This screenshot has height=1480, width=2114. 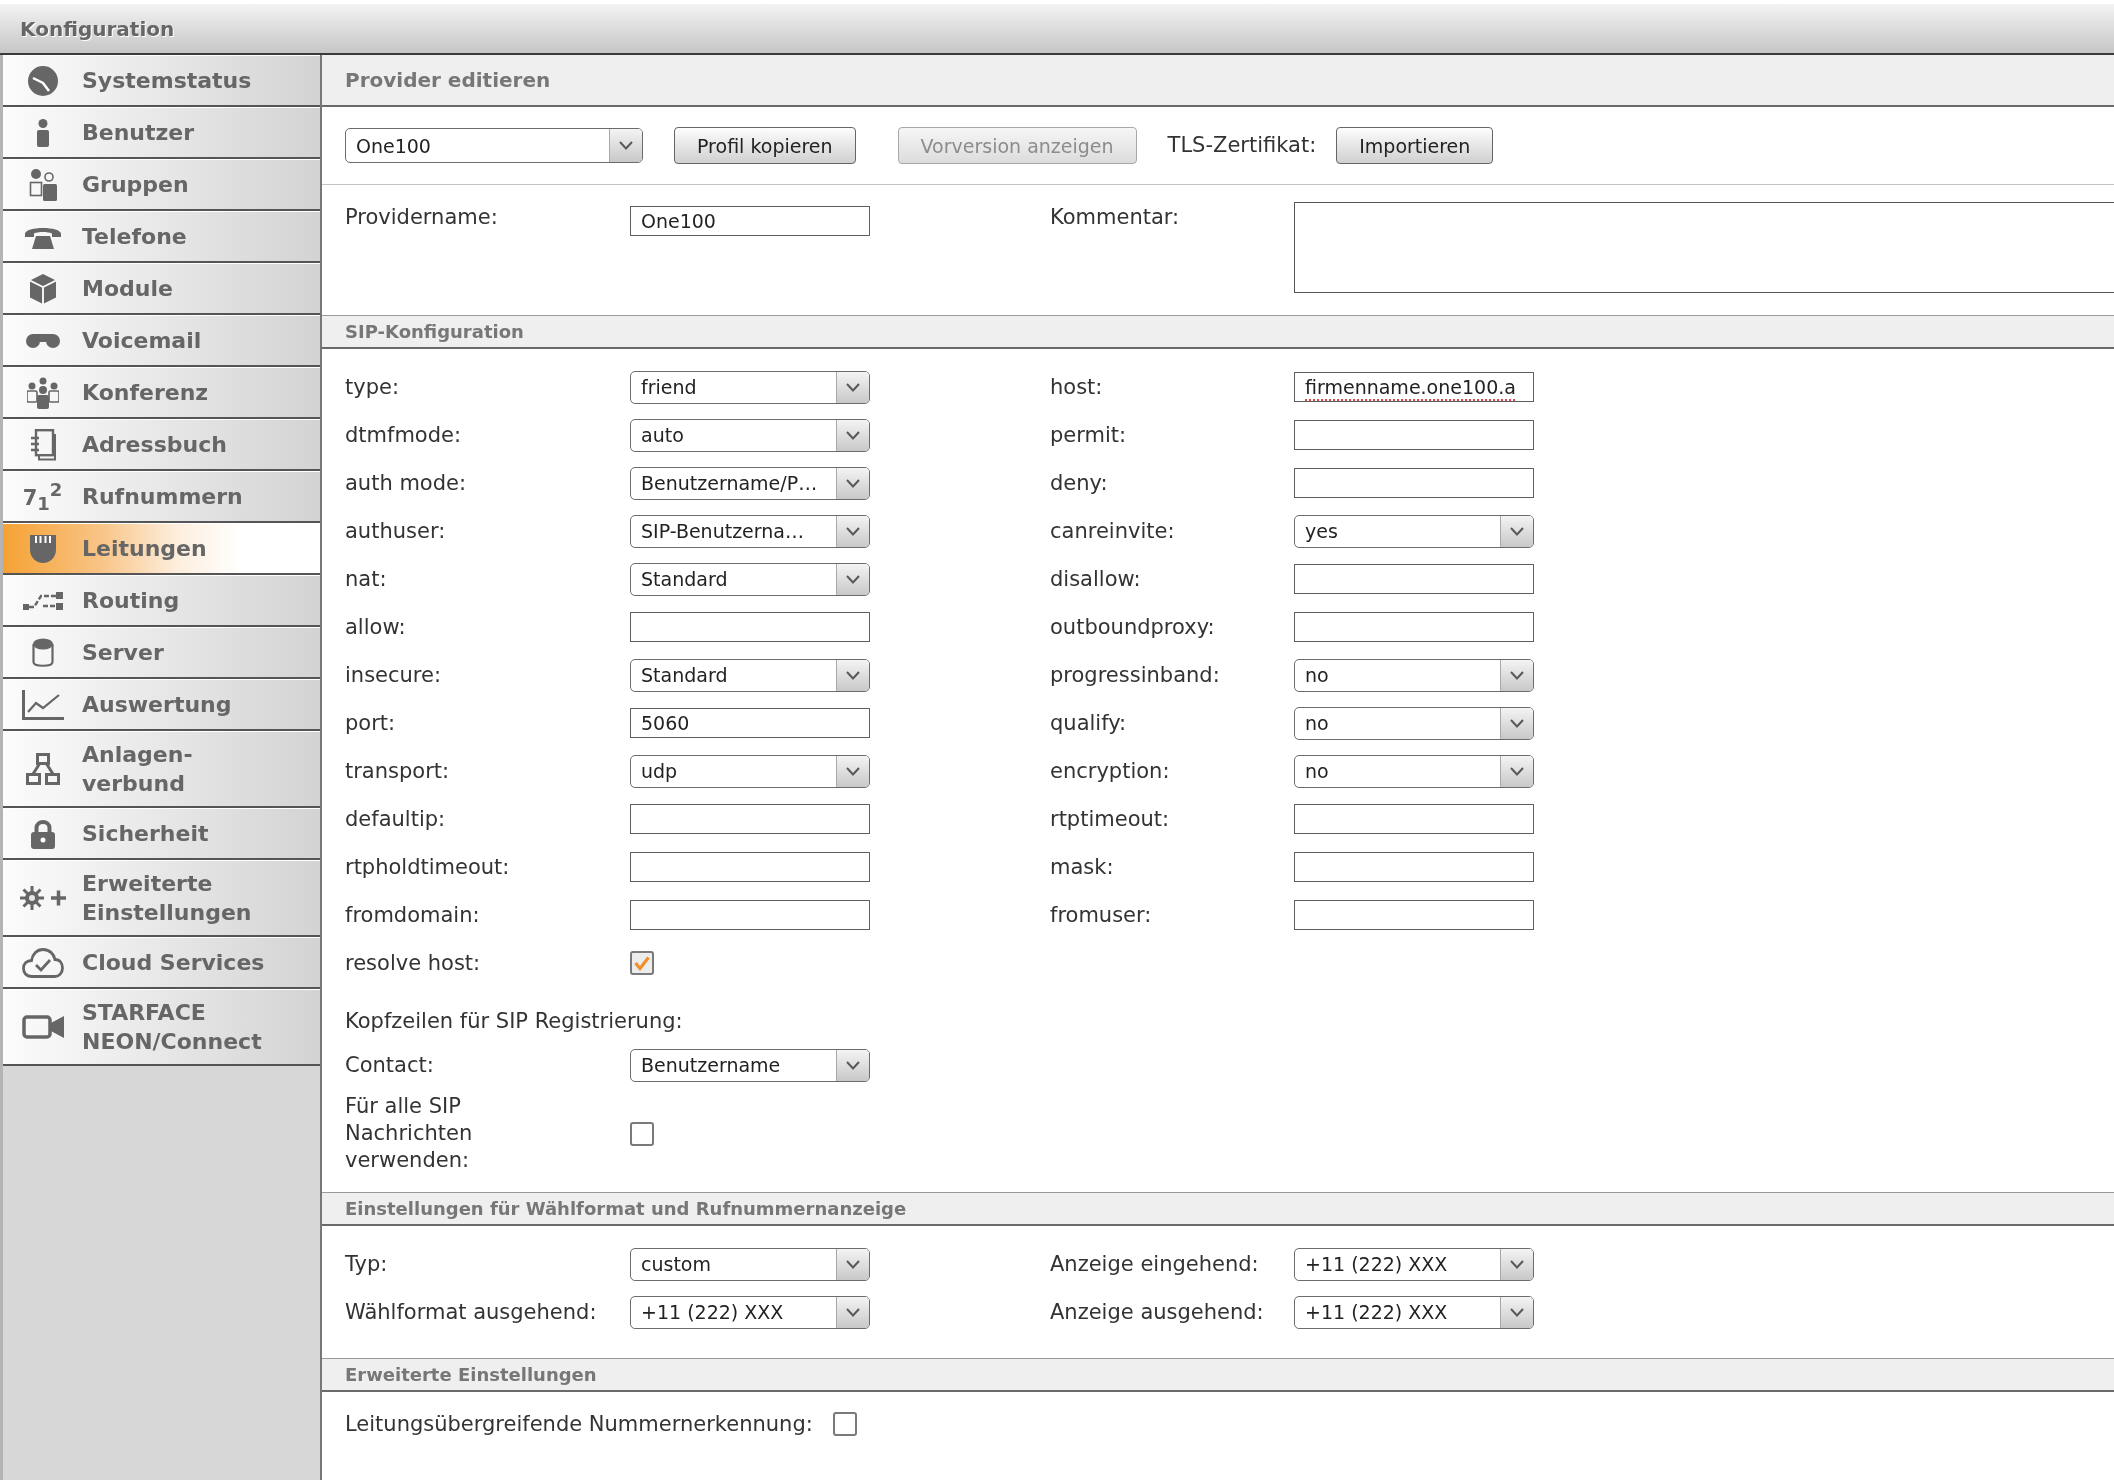 I want to click on field-label: Providername:, so click(x=421, y=217).